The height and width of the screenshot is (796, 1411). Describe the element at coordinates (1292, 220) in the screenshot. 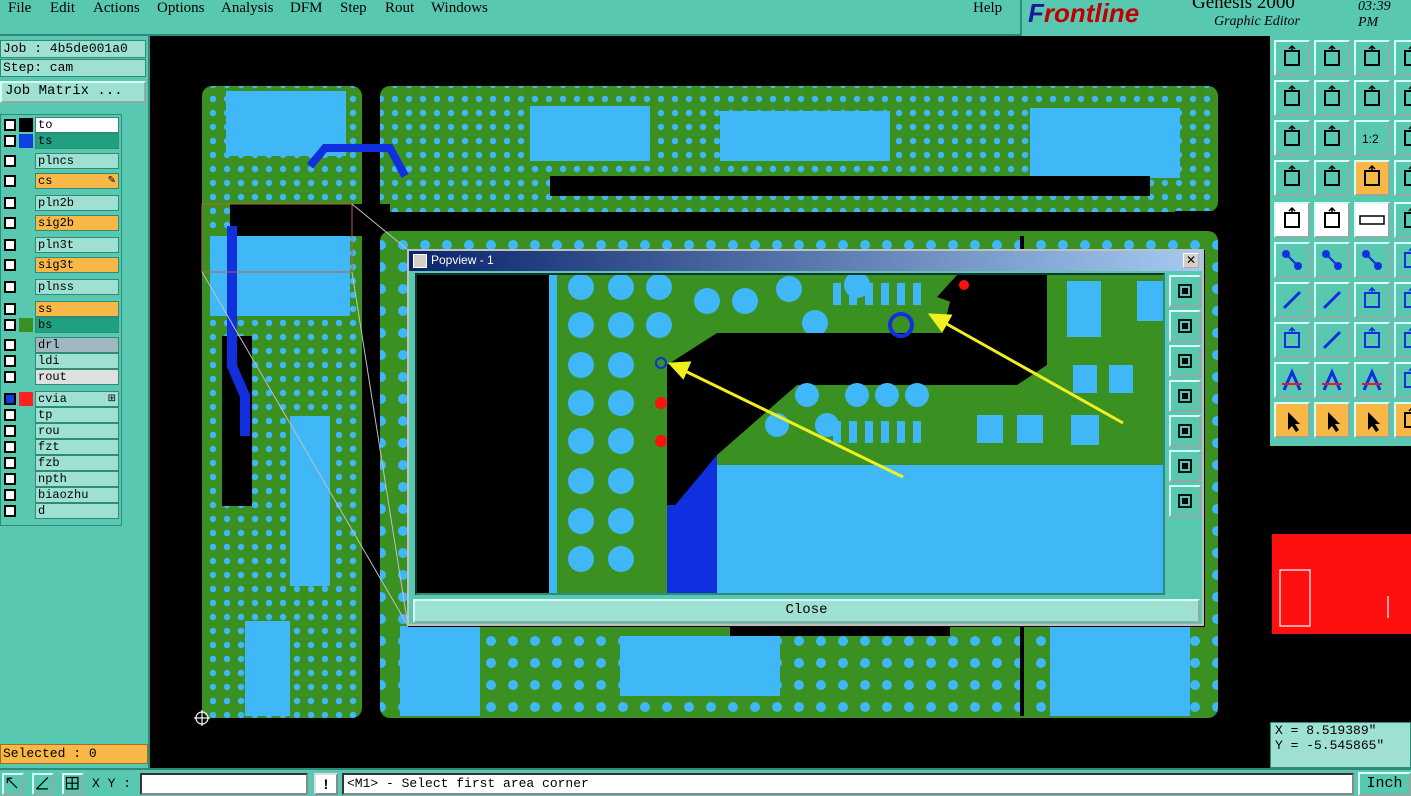

I see `select-feature-icon` at that location.